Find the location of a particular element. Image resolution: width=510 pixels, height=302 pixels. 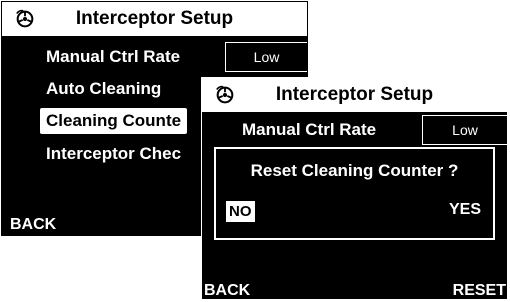

dialog-question: Reset Cleaning Counter ? is located at coordinates (354, 170).